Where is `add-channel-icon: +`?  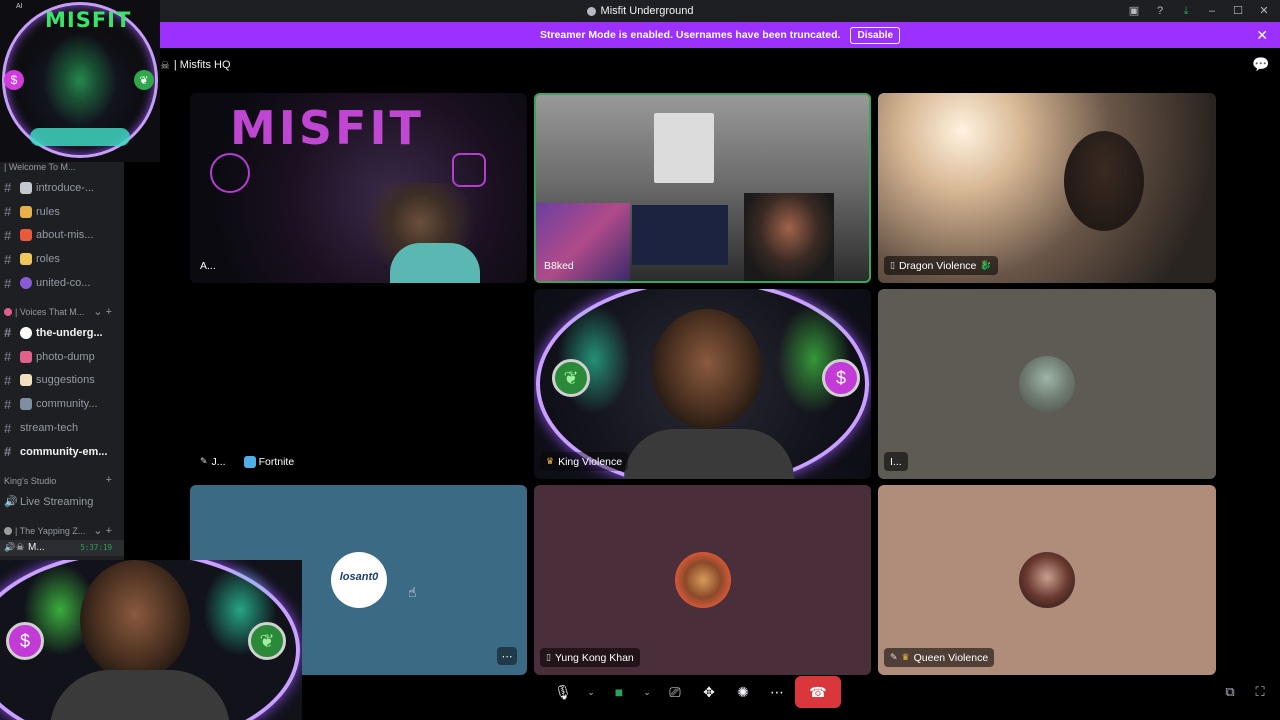 add-channel-icon: + is located at coordinates (109, 480).